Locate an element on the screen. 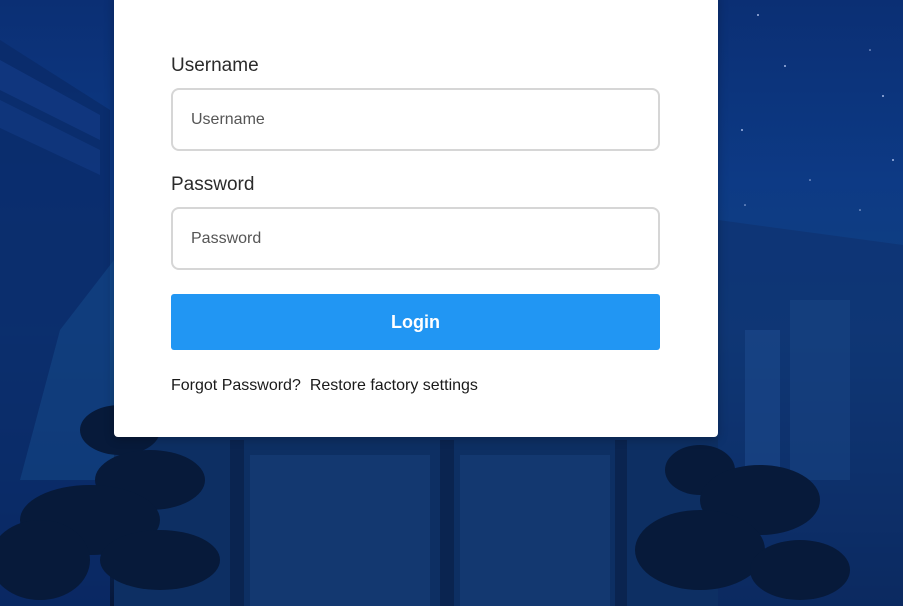  restore-factory-settings-link: Restore factory settings is located at coordinates (394, 385).